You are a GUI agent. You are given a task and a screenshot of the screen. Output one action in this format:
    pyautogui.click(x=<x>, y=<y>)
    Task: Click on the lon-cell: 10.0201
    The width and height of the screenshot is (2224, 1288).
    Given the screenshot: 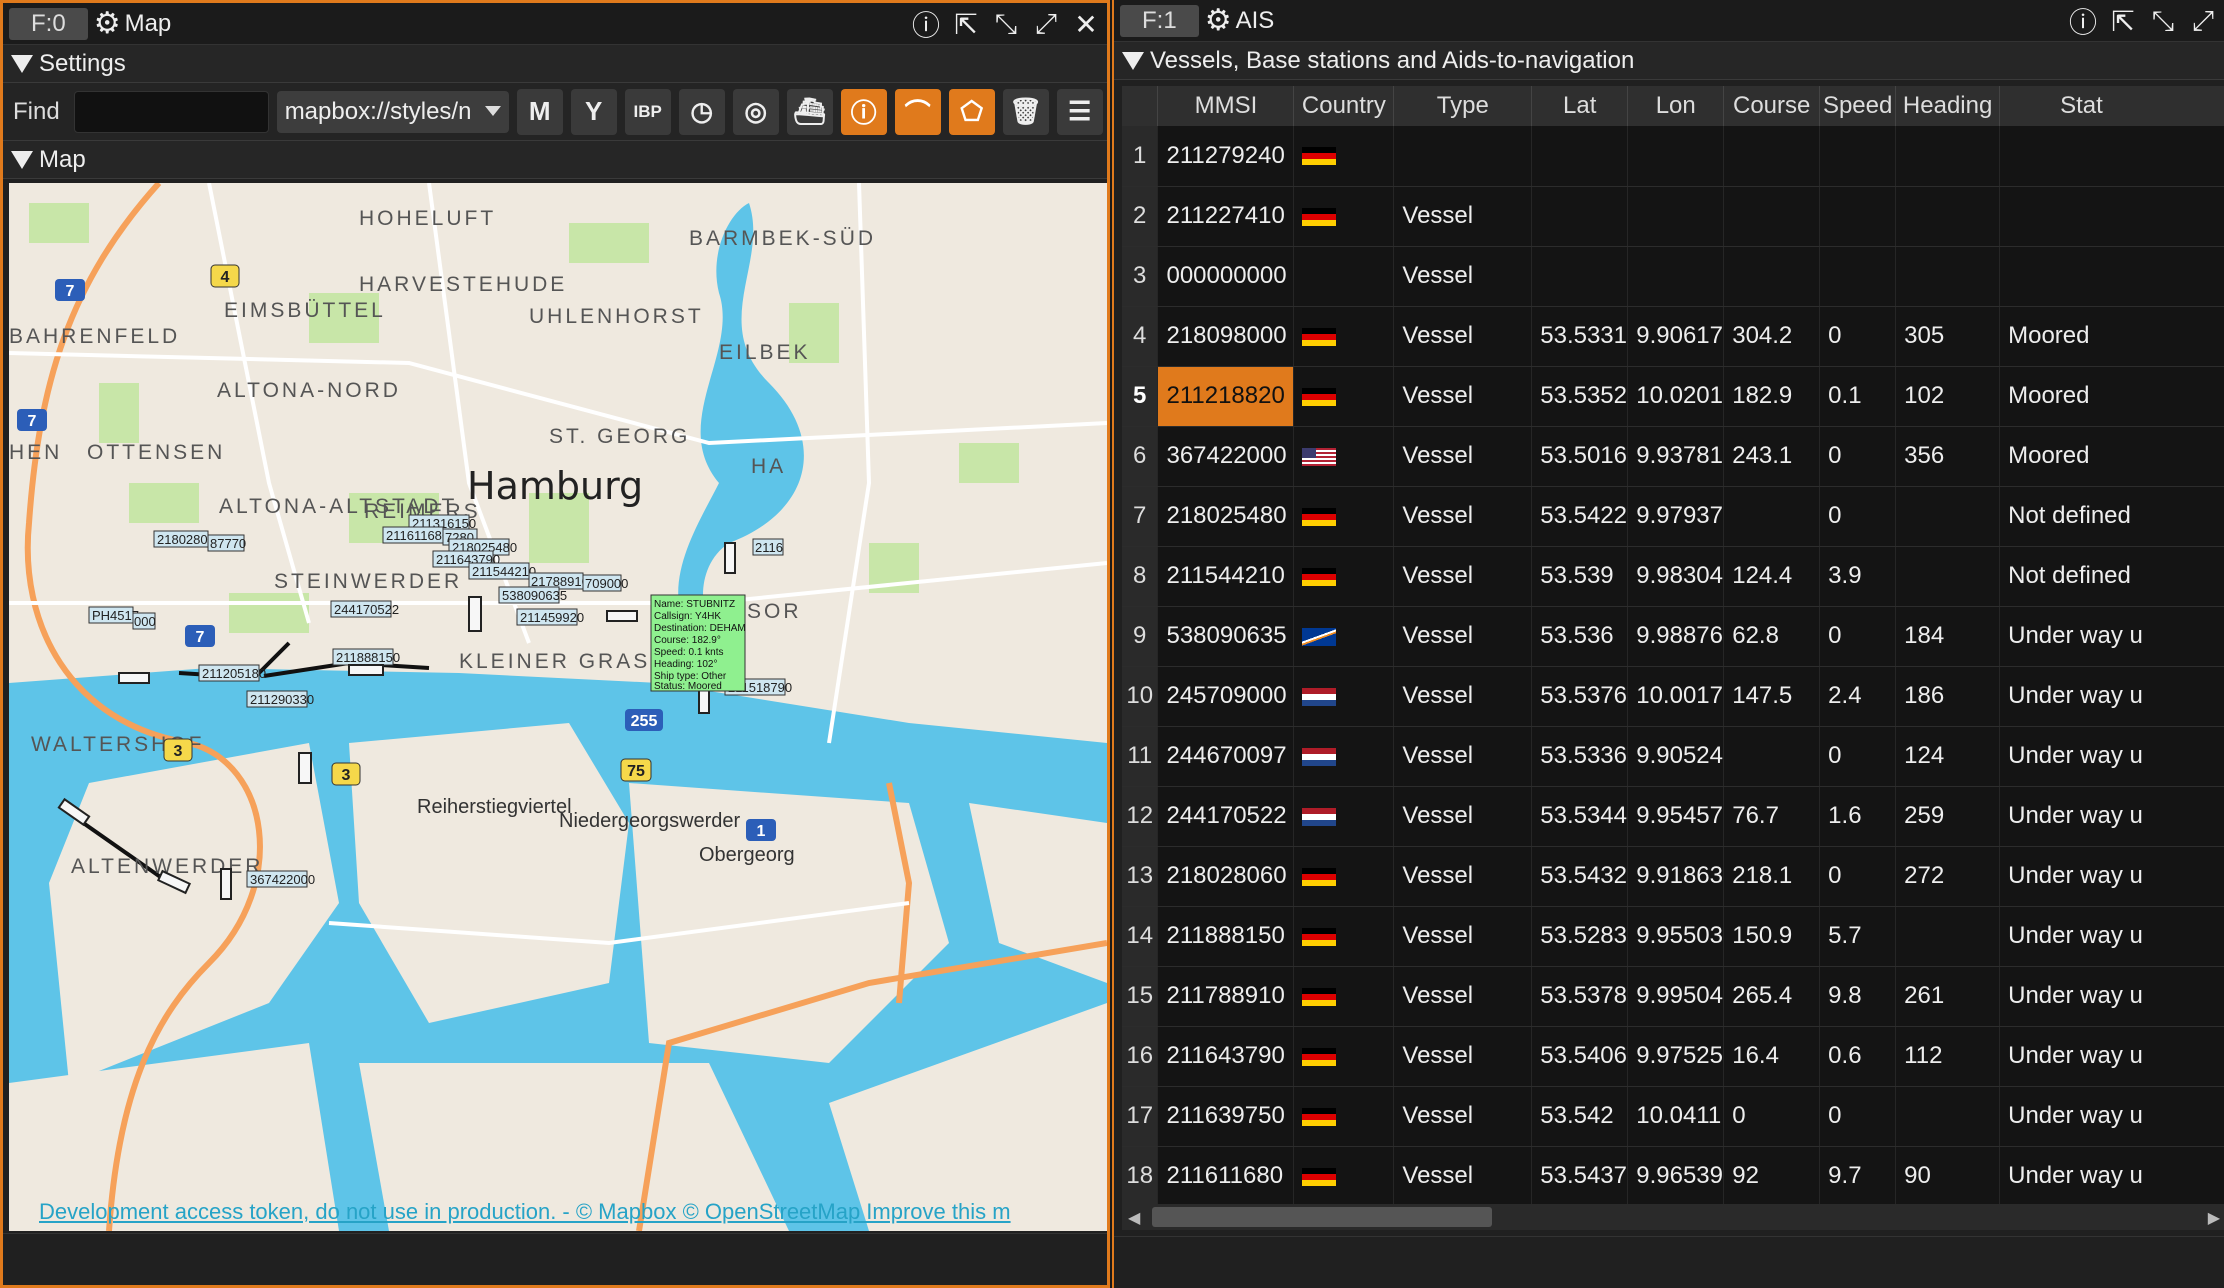 What is the action you would take?
    pyautogui.click(x=1676, y=396)
    